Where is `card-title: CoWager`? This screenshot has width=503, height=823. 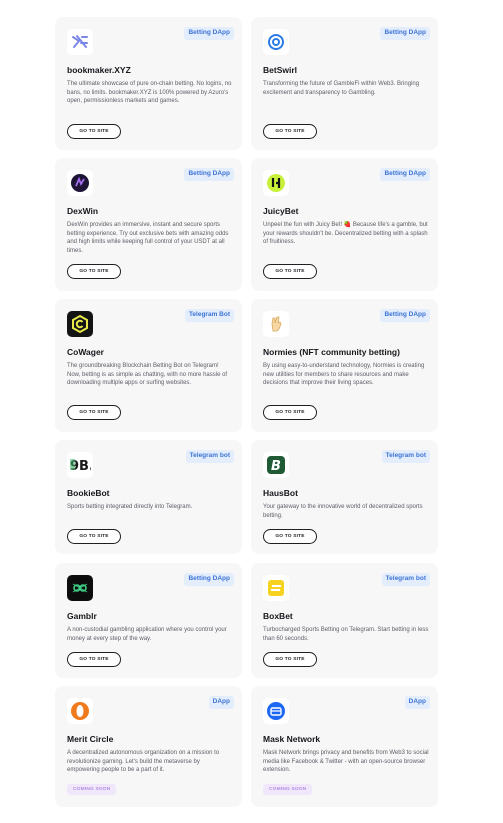 card-title: CoWager is located at coordinates (85, 352).